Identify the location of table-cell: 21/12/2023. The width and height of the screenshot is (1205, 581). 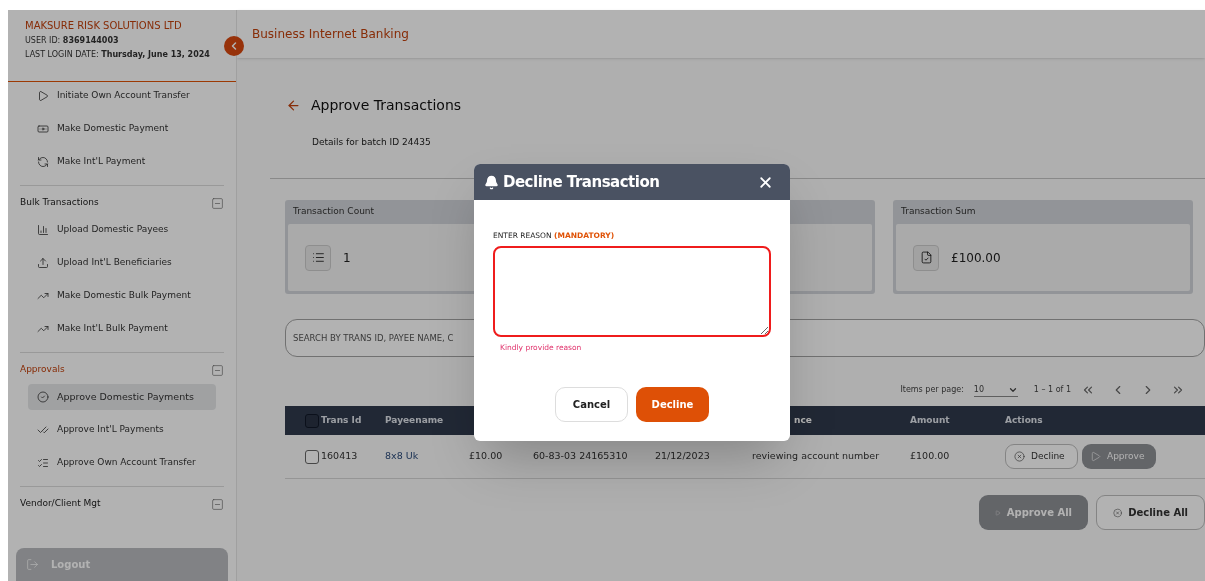
(682, 456).